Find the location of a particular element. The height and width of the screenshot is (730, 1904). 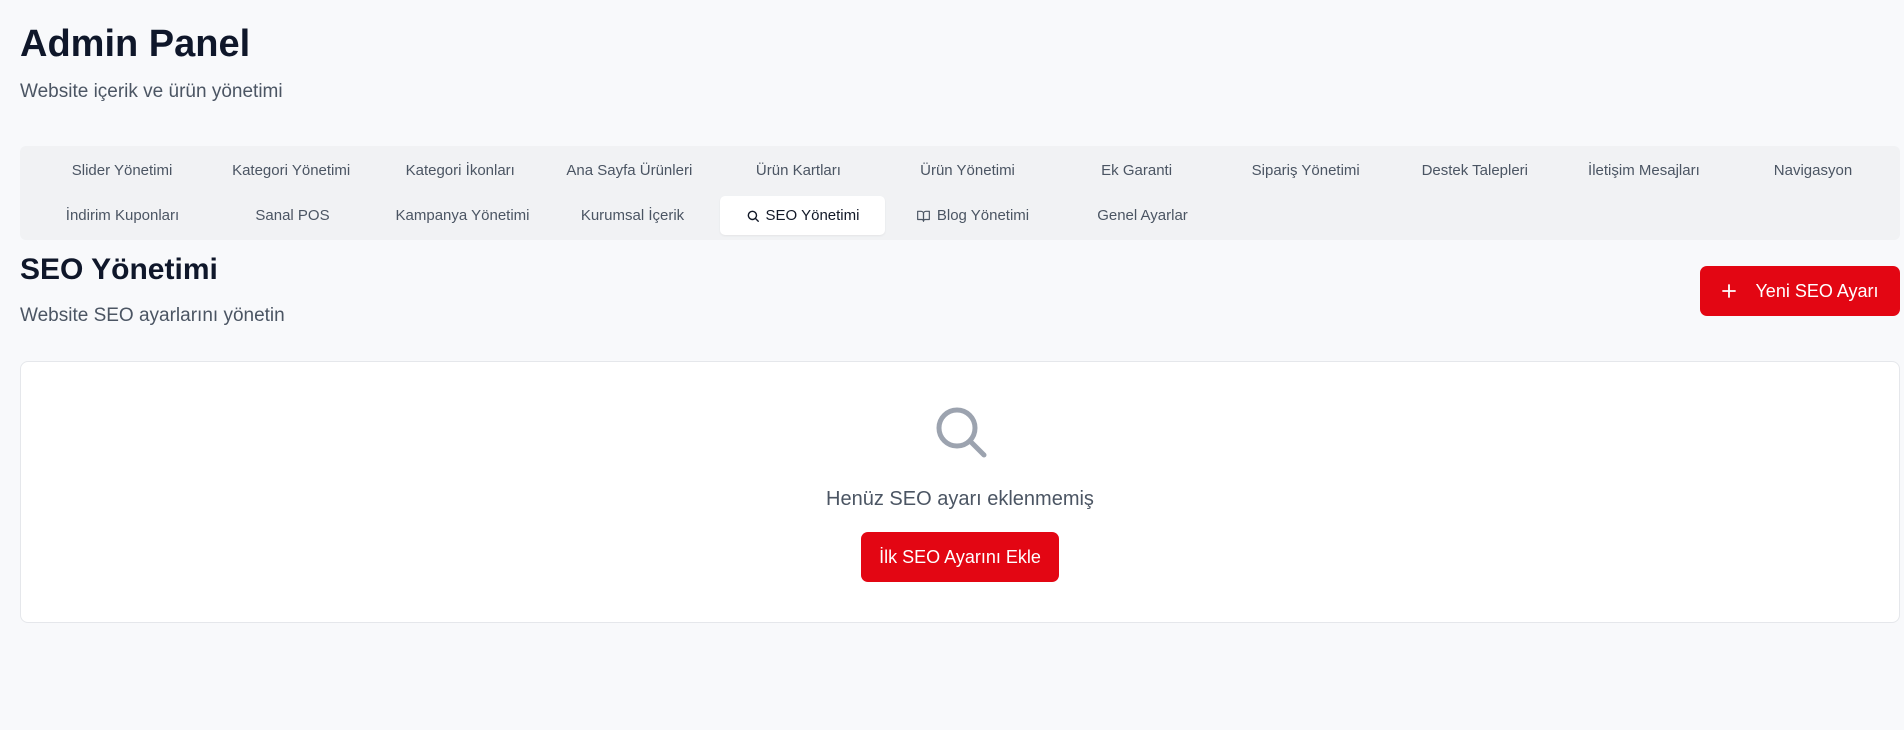

tab-genel-ayarlar: Genel Ayarlar is located at coordinates (1142, 215).